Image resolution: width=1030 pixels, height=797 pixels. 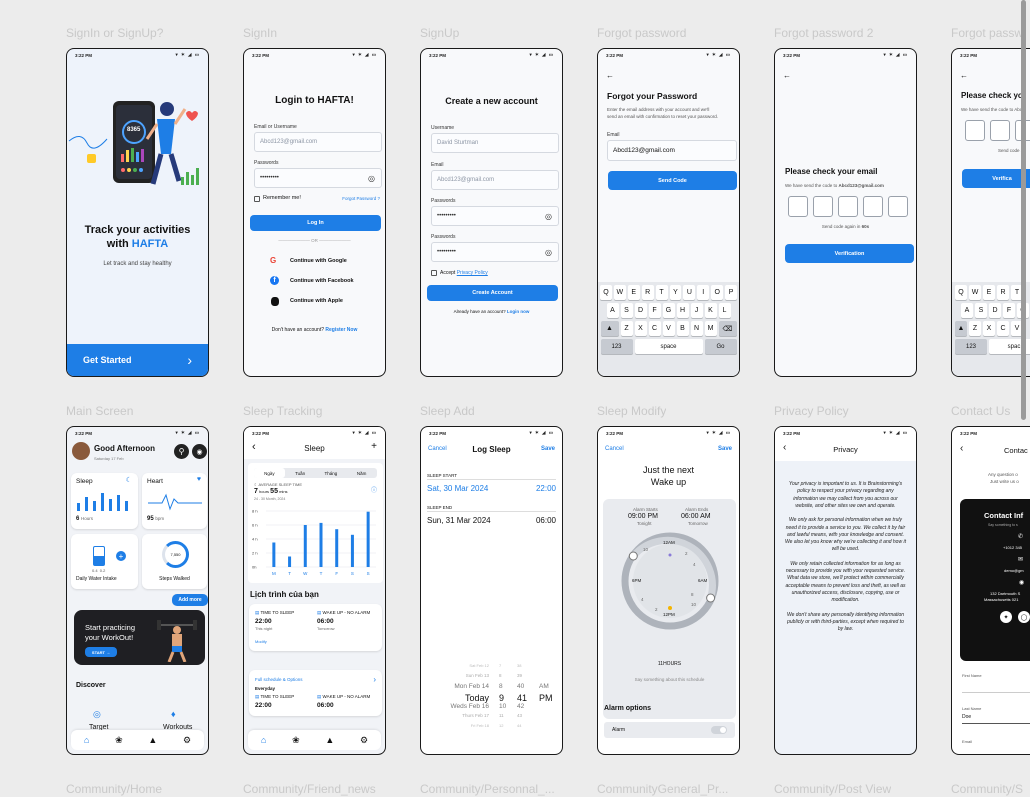 What do you see at coordinates (491, 688) in the screenshot?
I see `picker-row: Mon Feb 14 8 40 AM` at bounding box center [491, 688].